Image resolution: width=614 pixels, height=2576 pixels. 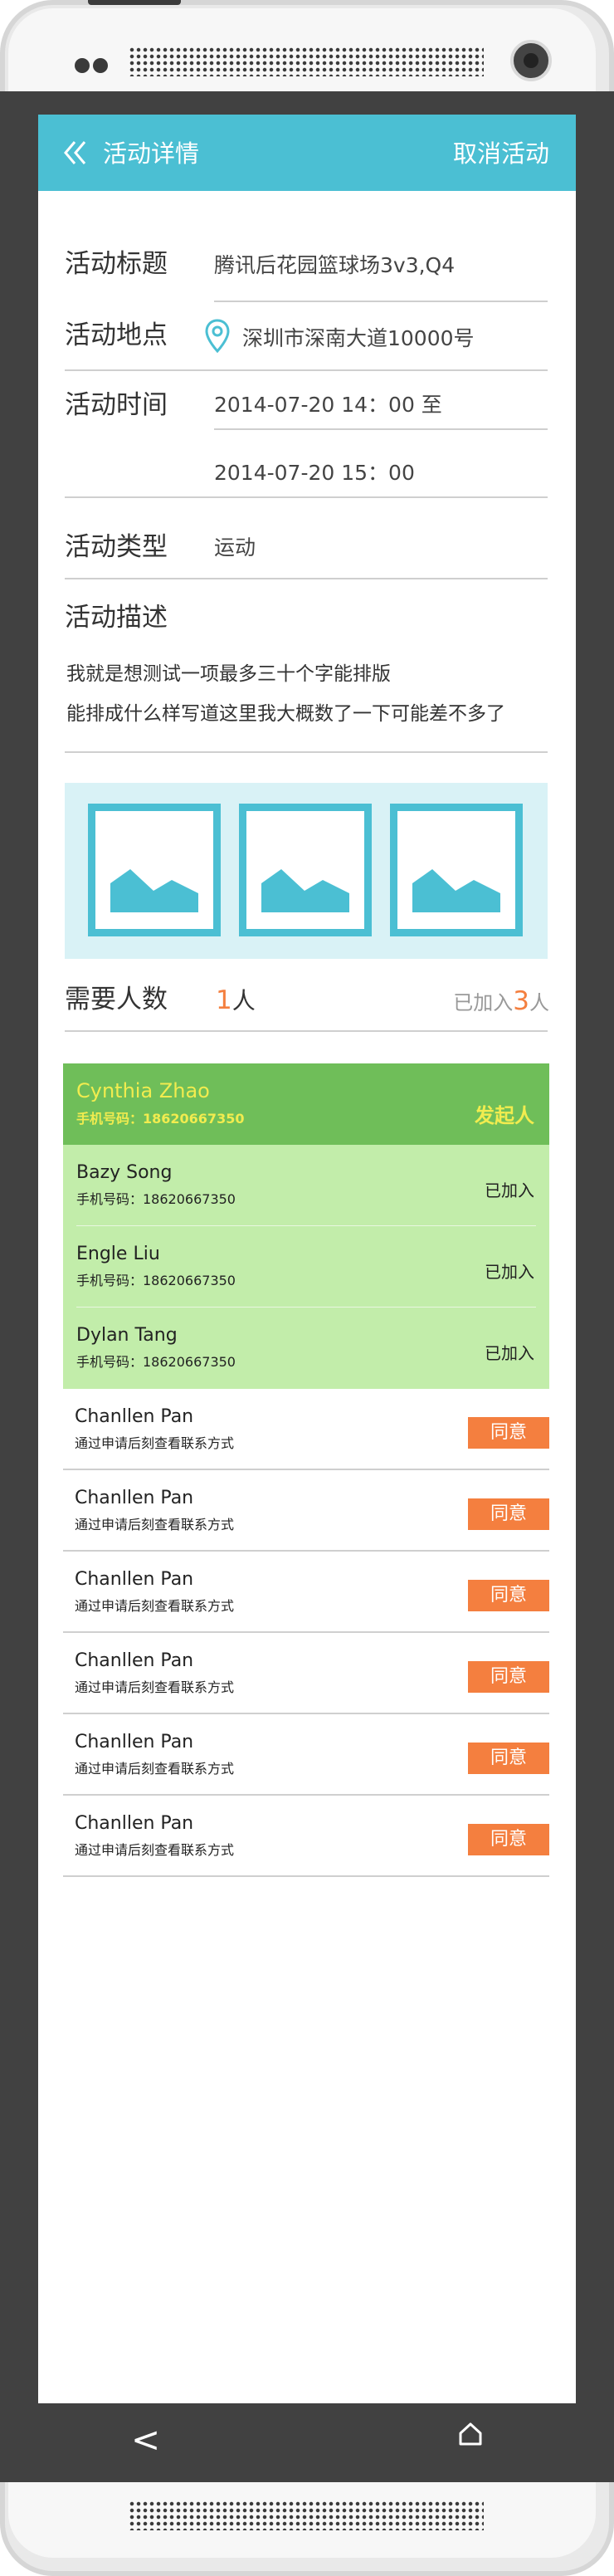 I want to click on member-name: Engle Liu, so click(x=118, y=1254).